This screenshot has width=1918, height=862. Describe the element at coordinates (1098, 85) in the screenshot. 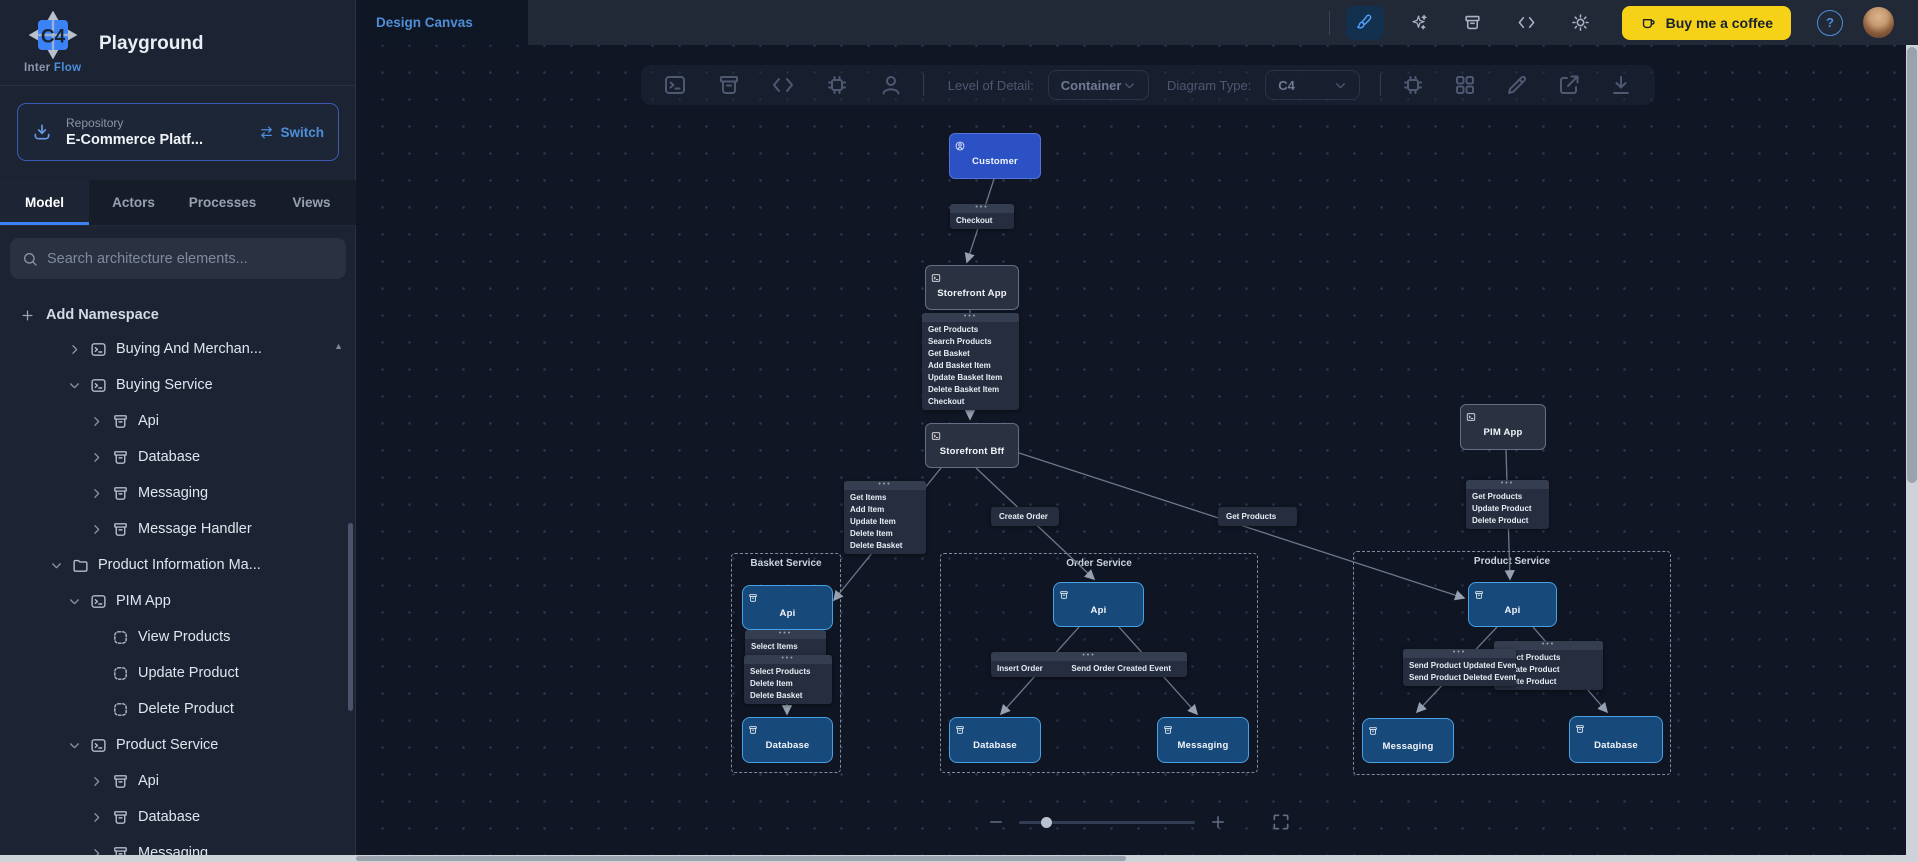

I see `level-of-detail-select: Container` at that location.